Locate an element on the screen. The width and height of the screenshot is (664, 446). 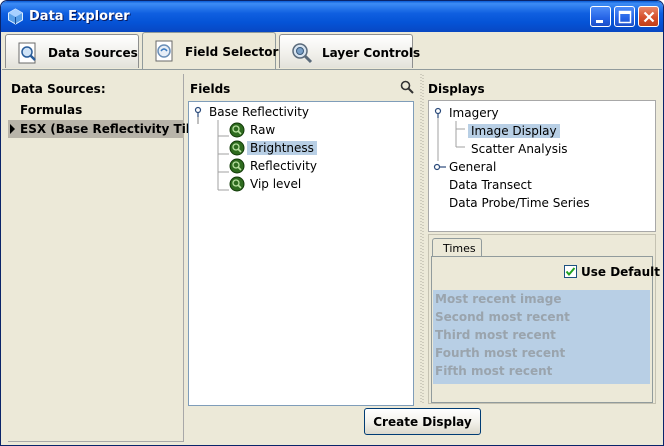
data-sources-header: Data Sources: is located at coordinates (58, 89).